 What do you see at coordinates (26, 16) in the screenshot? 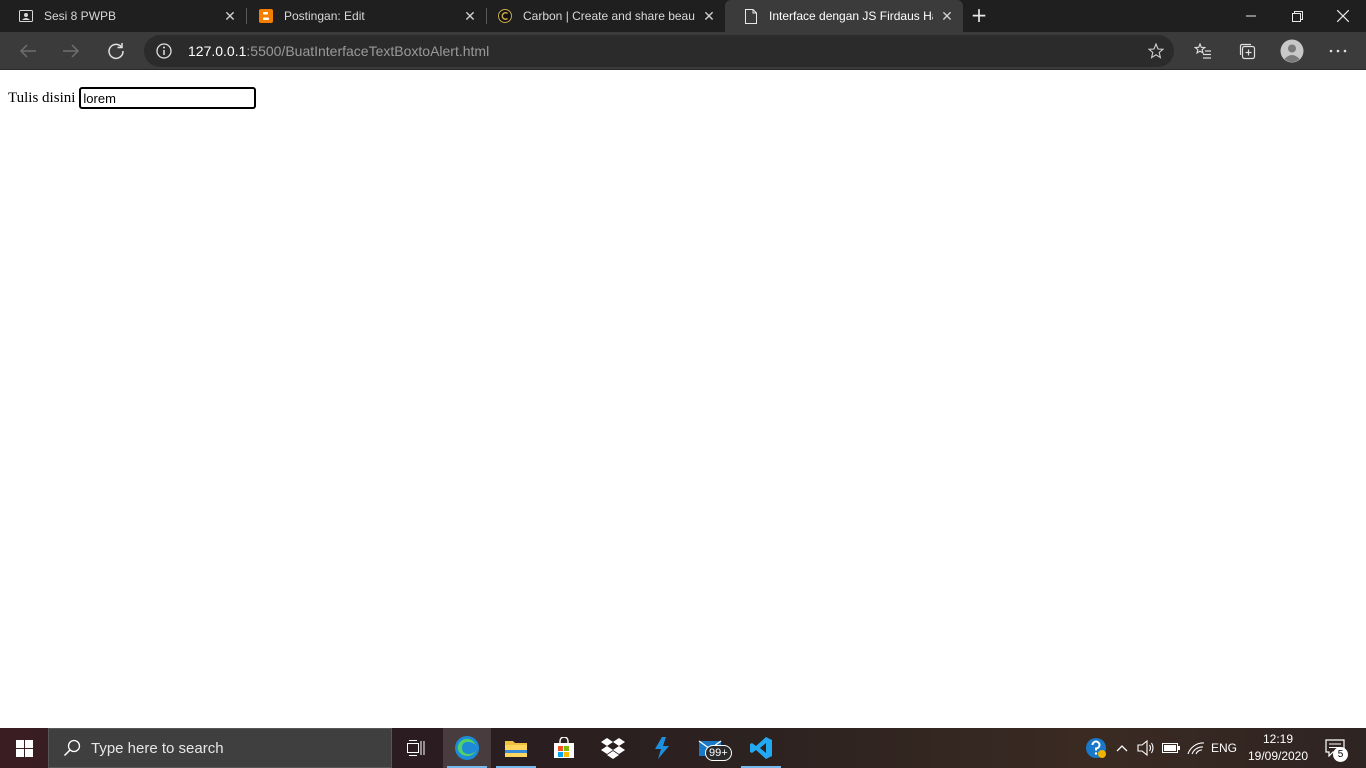
I see `contact-card-icon` at bounding box center [26, 16].